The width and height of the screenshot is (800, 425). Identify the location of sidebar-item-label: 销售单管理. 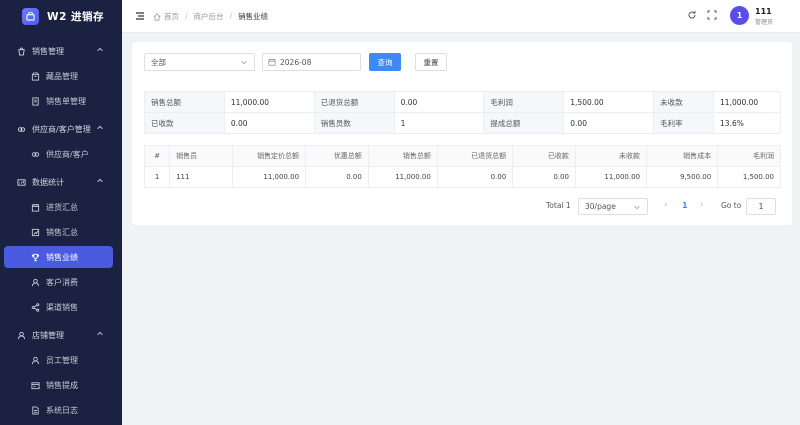
(66, 101).